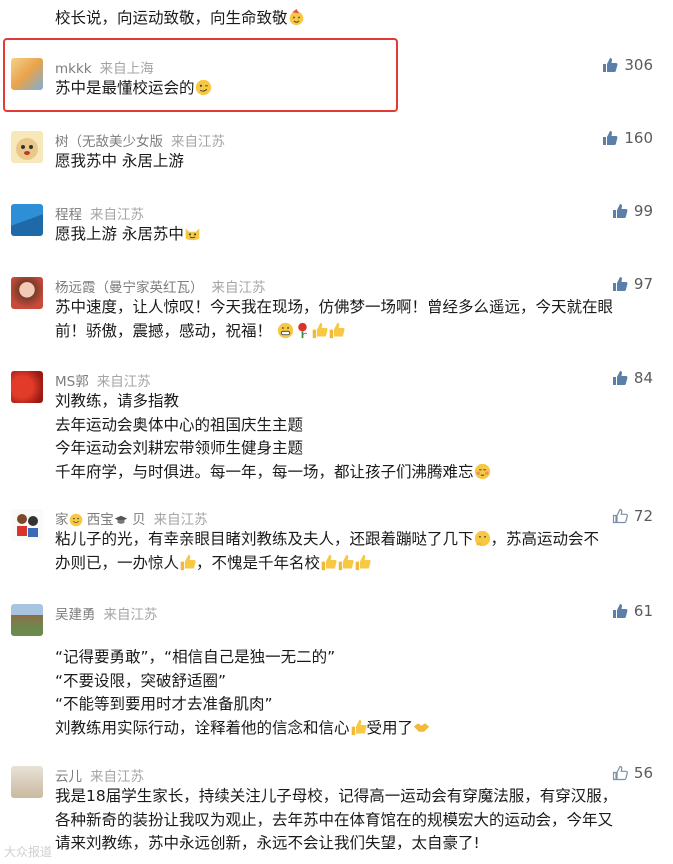 This screenshot has height=864, width=673. I want to click on comment-meta: 杨远霞（曼宁家英红瓦） 来自江苏, so click(160, 286).